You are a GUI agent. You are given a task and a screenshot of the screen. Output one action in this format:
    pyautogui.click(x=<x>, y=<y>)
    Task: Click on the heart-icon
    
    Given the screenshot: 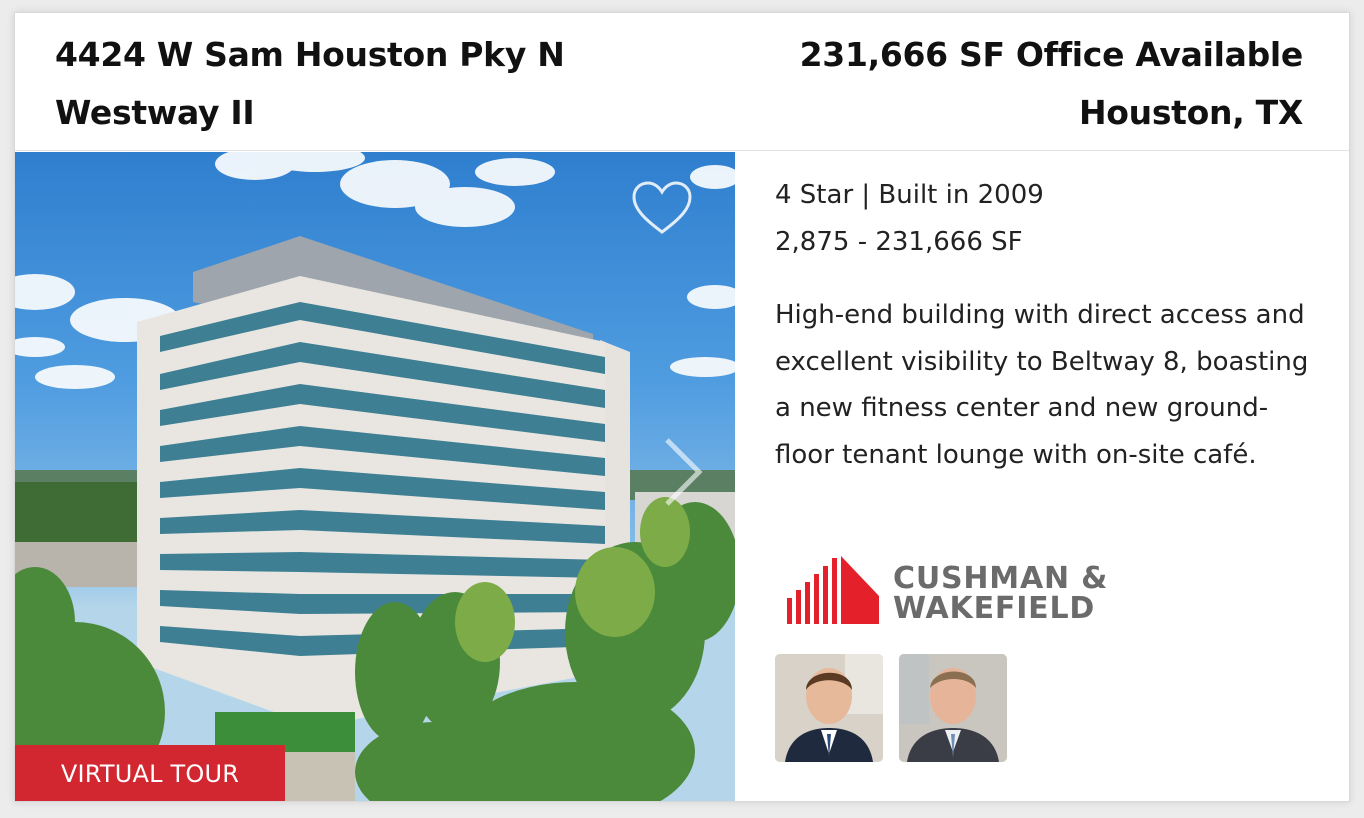 What is the action you would take?
    pyautogui.click(x=662, y=207)
    